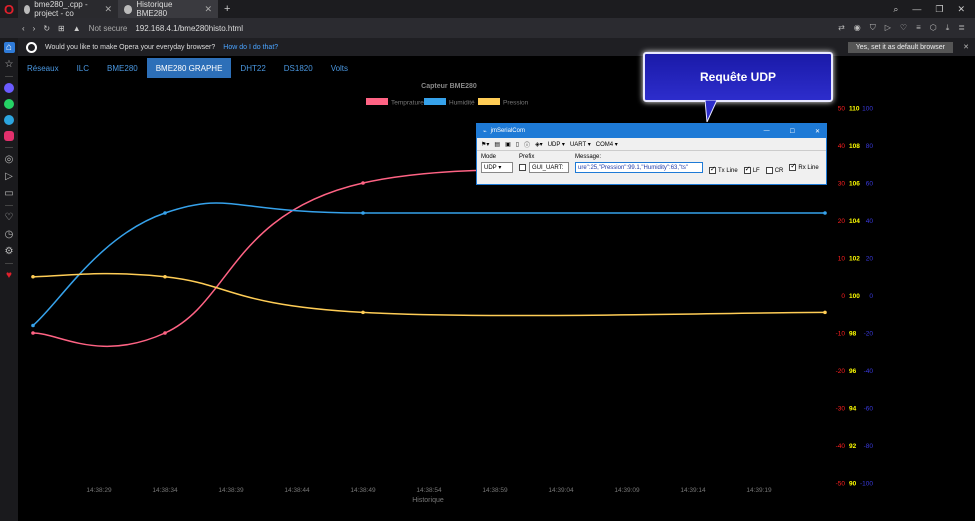  What do you see at coordinates (712, 169) in the screenshot?
I see `tx-line-checkbox` at bounding box center [712, 169].